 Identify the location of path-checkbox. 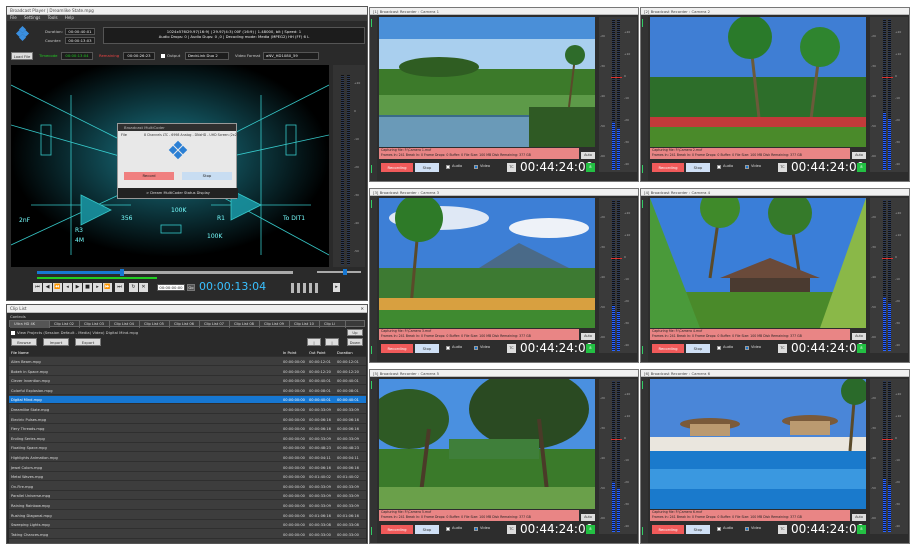
(13, 333).